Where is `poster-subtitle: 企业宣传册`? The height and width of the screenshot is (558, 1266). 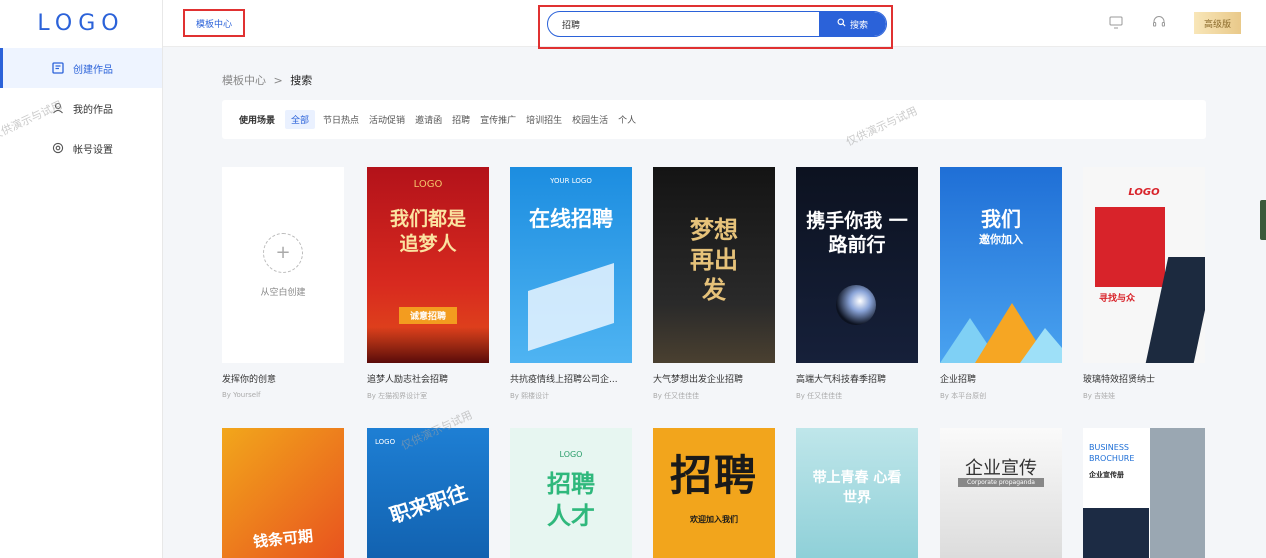
poster-subtitle: 企业宣传册 is located at coordinates (1106, 475).